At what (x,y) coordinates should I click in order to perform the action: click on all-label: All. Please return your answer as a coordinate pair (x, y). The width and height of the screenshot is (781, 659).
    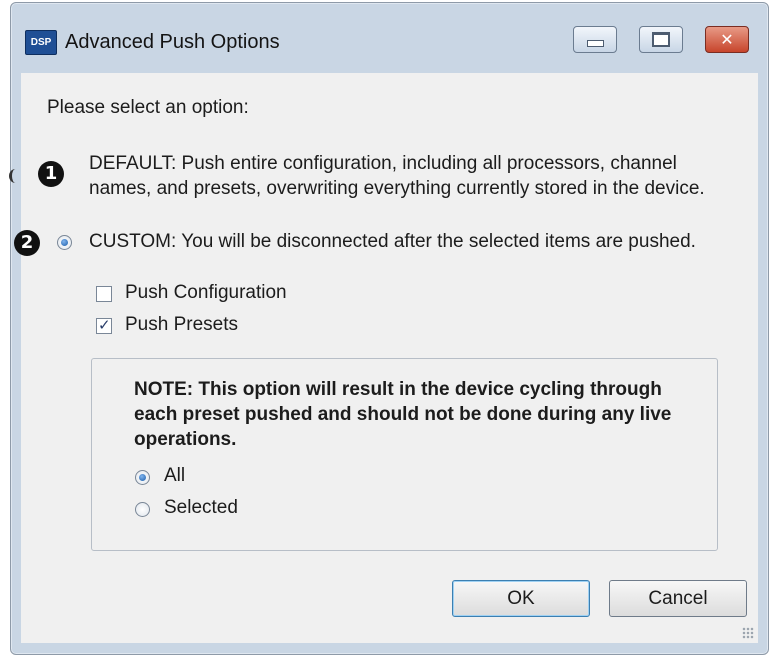
    Looking at the image, I should click on (174, 476).